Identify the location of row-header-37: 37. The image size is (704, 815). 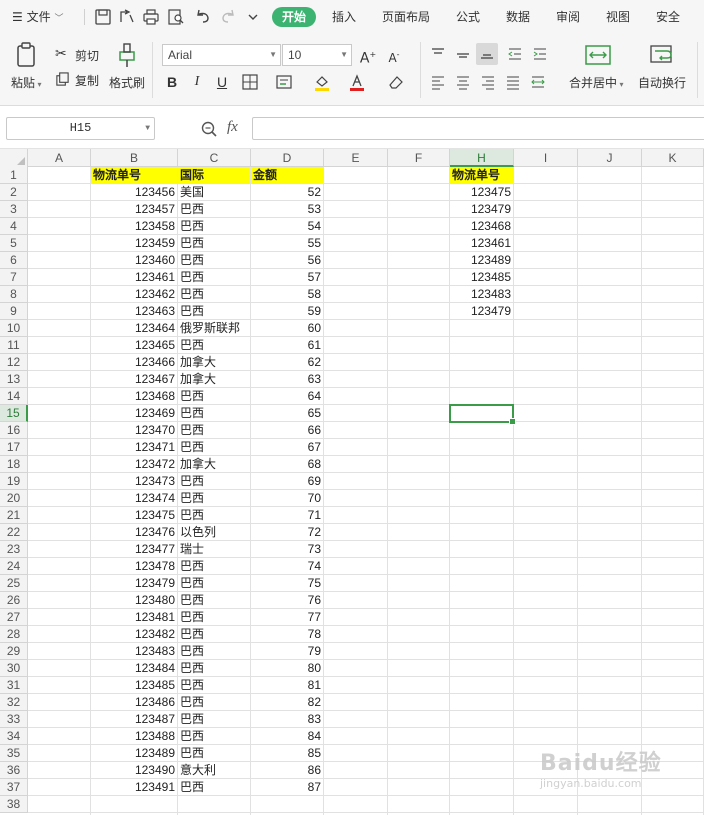
(14, 787).